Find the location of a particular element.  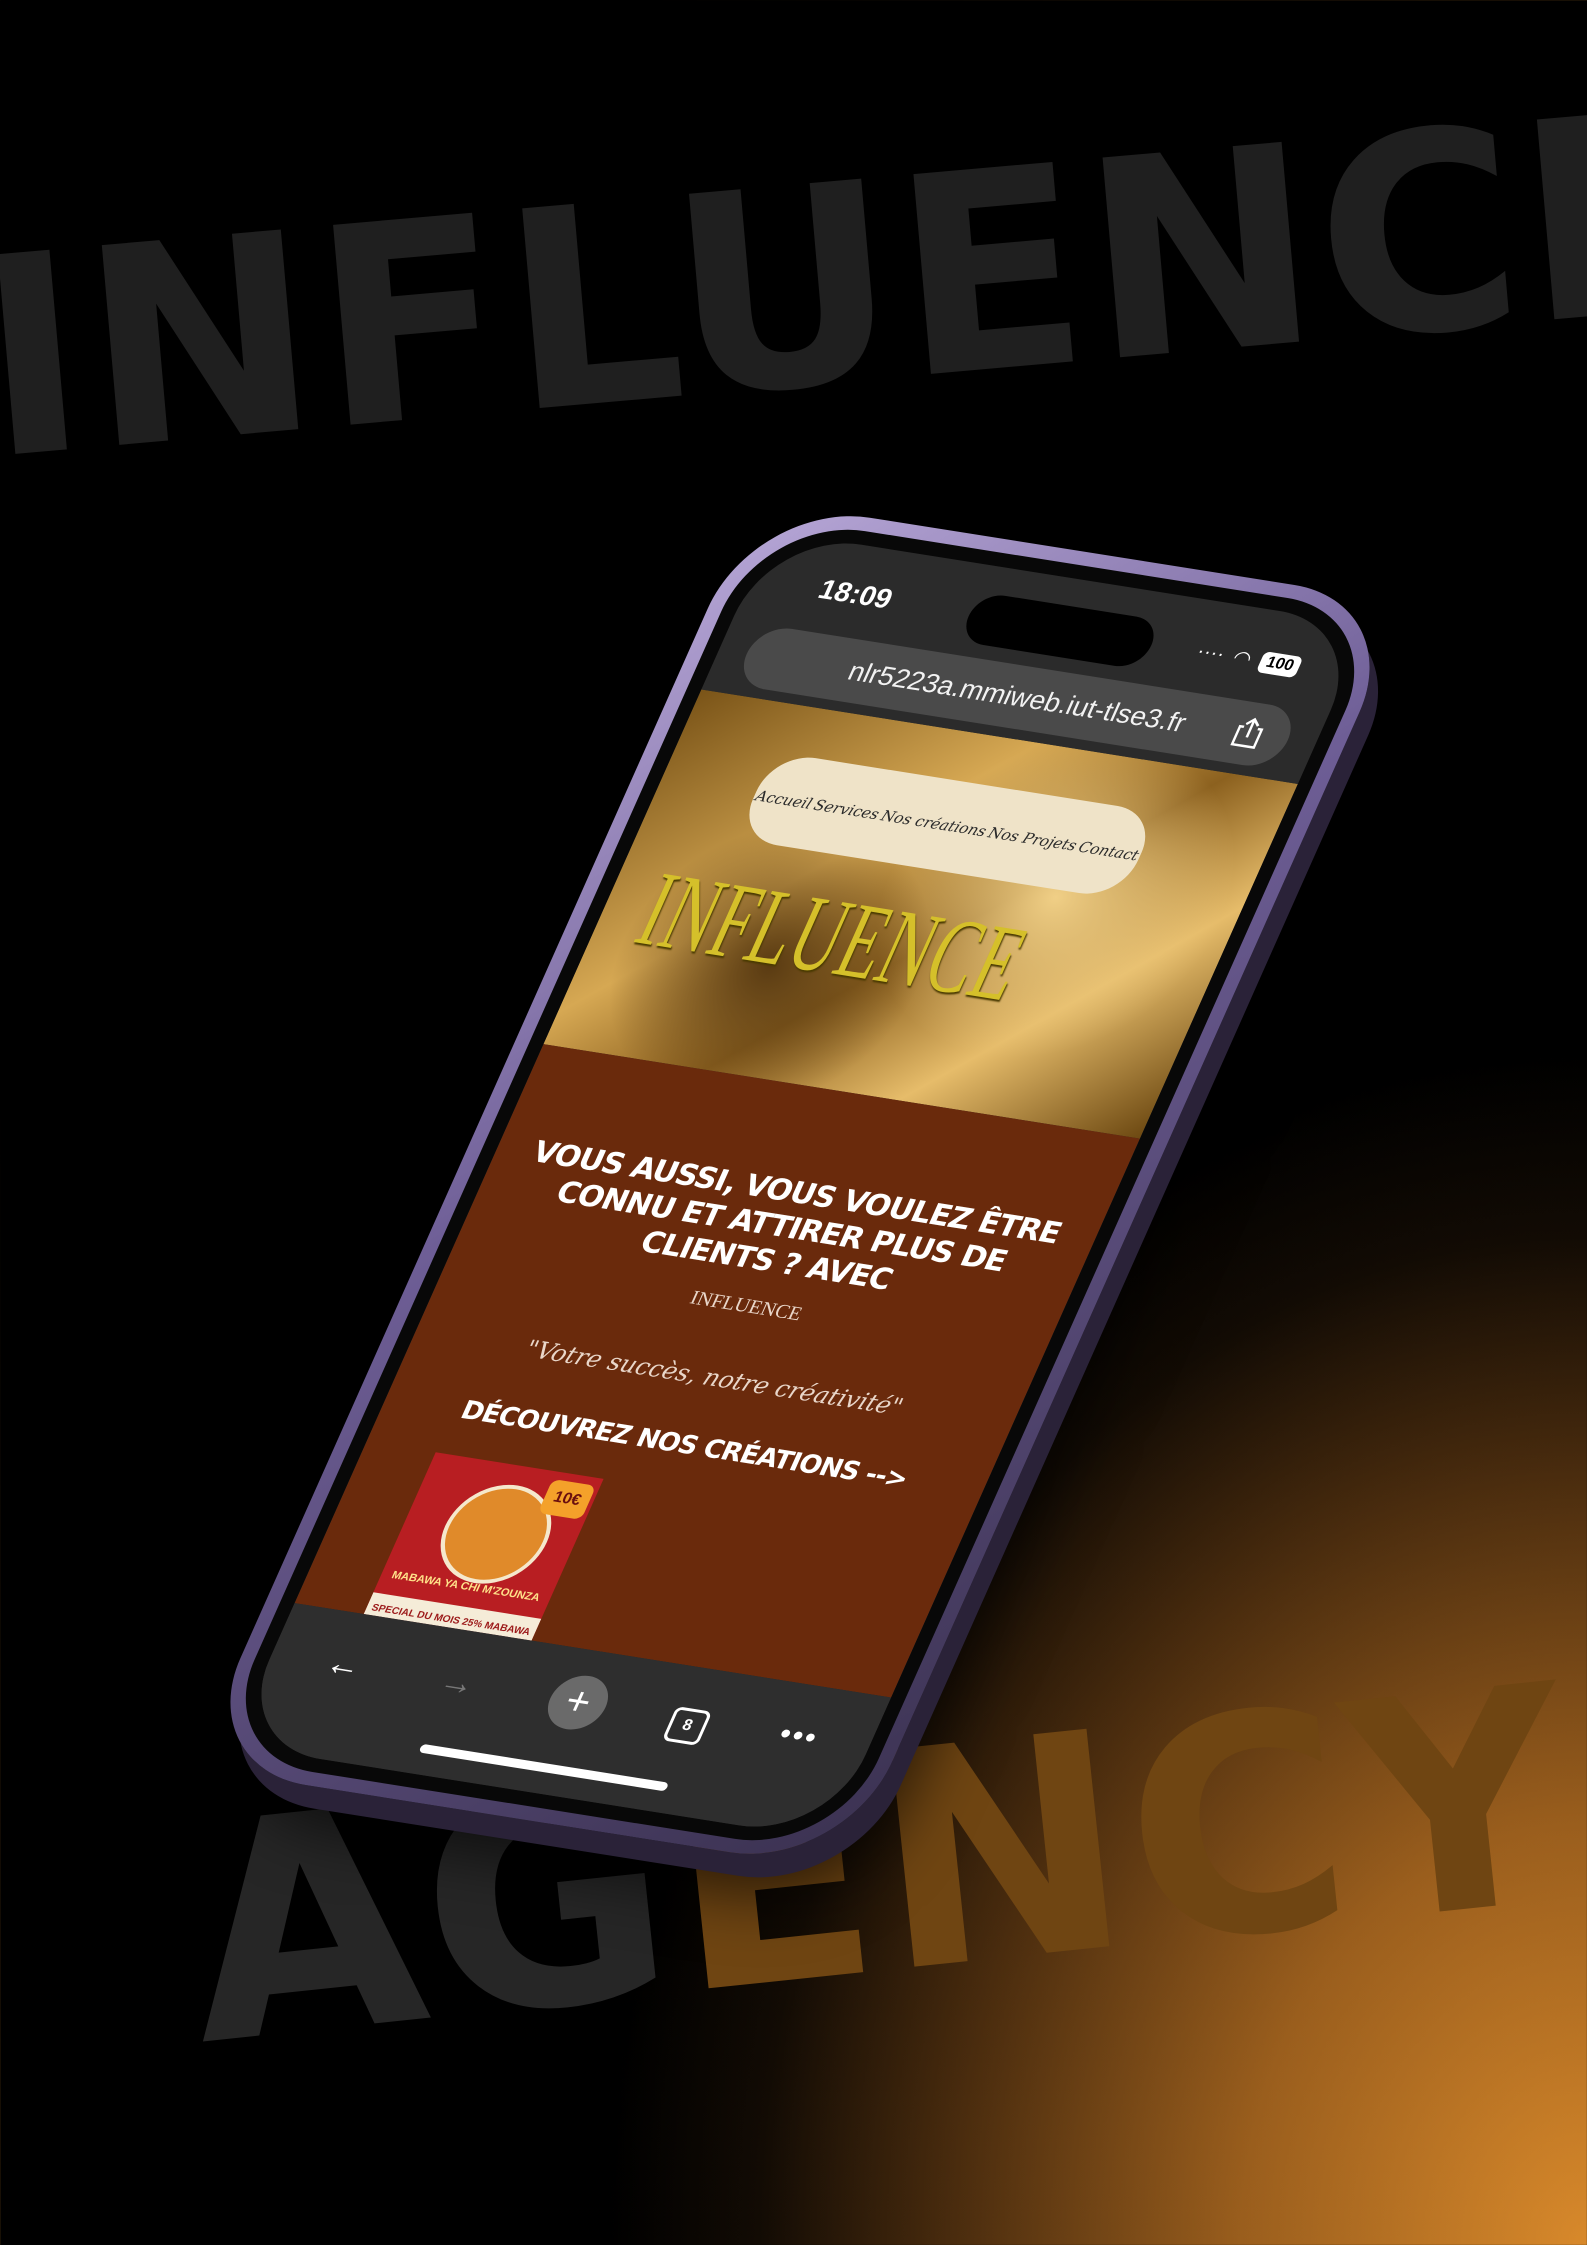

nav-item-nos-creations: Nos créations is located at coordinates (934, 823).